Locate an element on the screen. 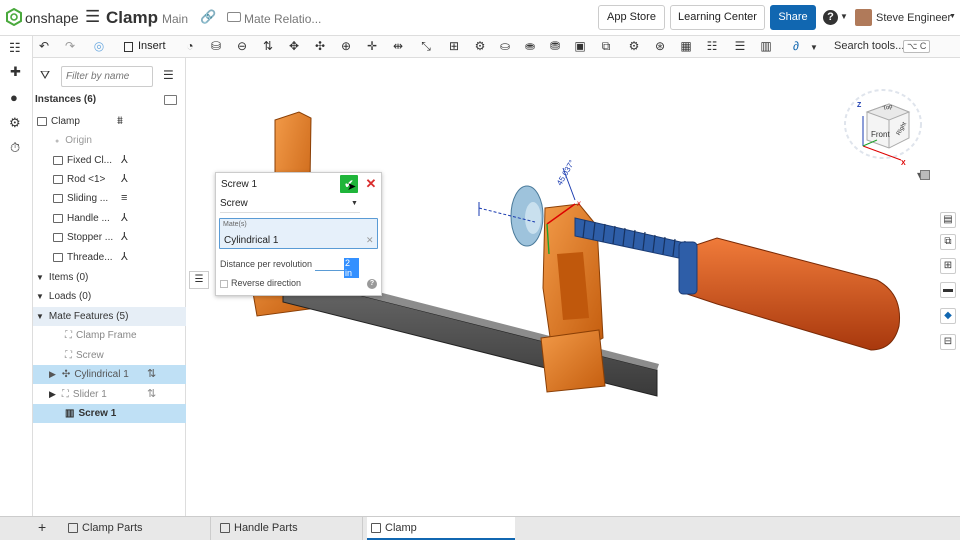  insert-button: Insert is located at coordinates (152, 46).